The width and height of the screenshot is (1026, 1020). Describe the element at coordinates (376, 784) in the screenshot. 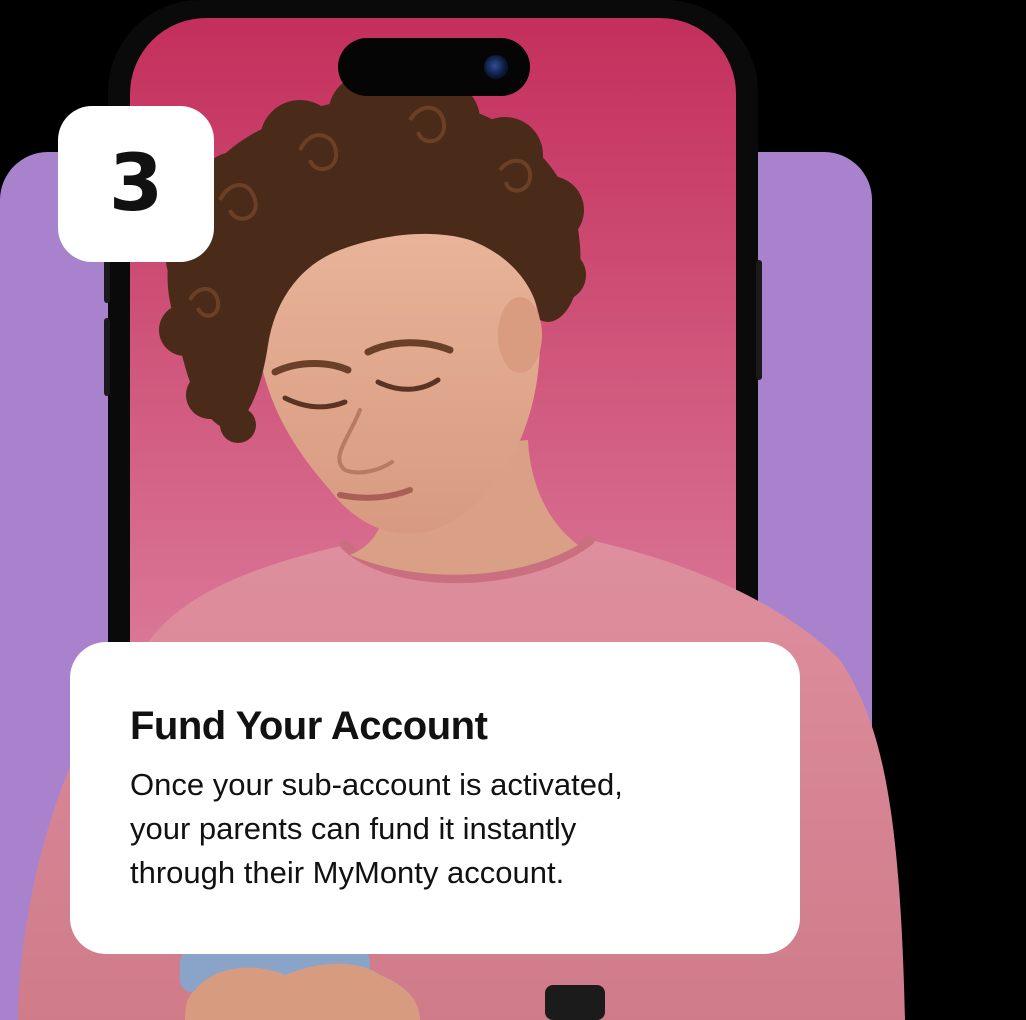

I see `card-body-line: Once your sub-account is activated,` at that location.